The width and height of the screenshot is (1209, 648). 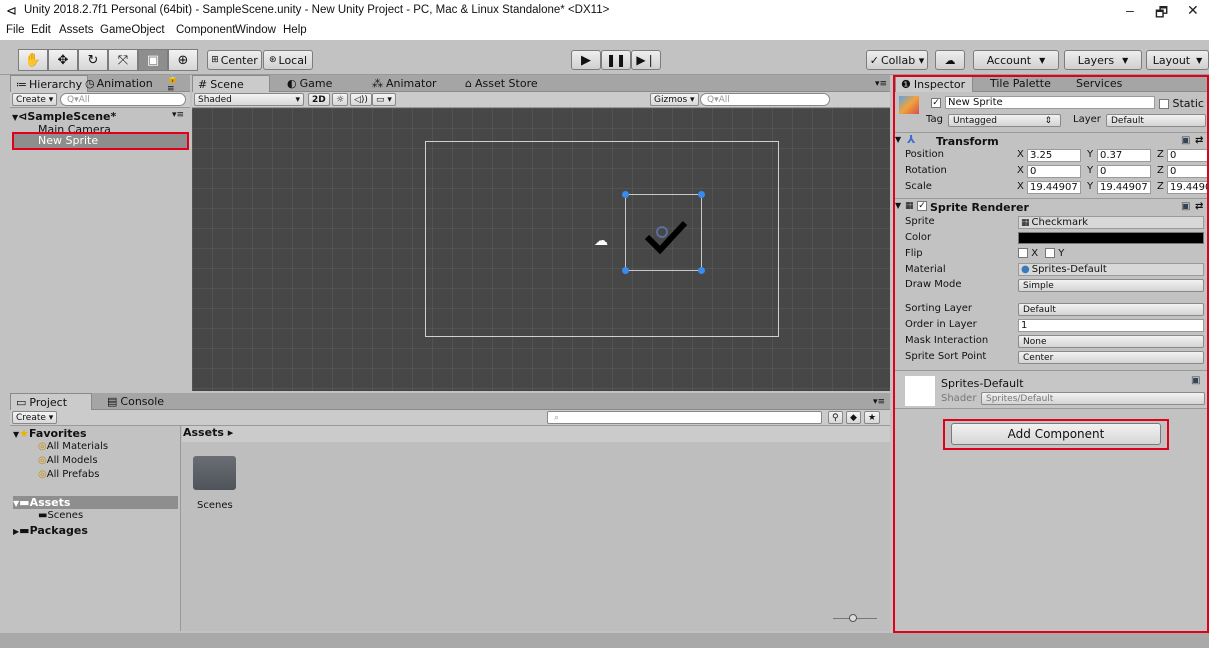 I want to click on search-input: Q▾All, so click(x=123, y=99).